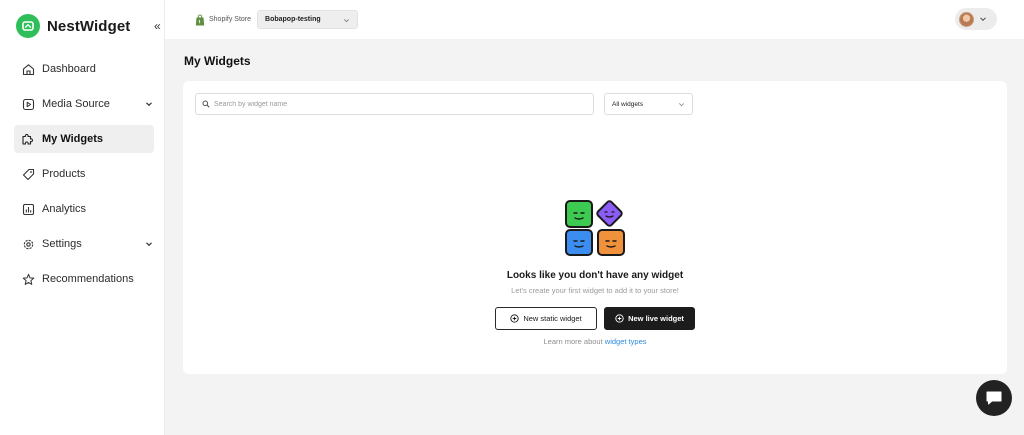 The width and height of the screenshot is (1024, 435). Describe the element at coordinates (28, 104) in the screenshot. I see `media-source-icon` at that location.